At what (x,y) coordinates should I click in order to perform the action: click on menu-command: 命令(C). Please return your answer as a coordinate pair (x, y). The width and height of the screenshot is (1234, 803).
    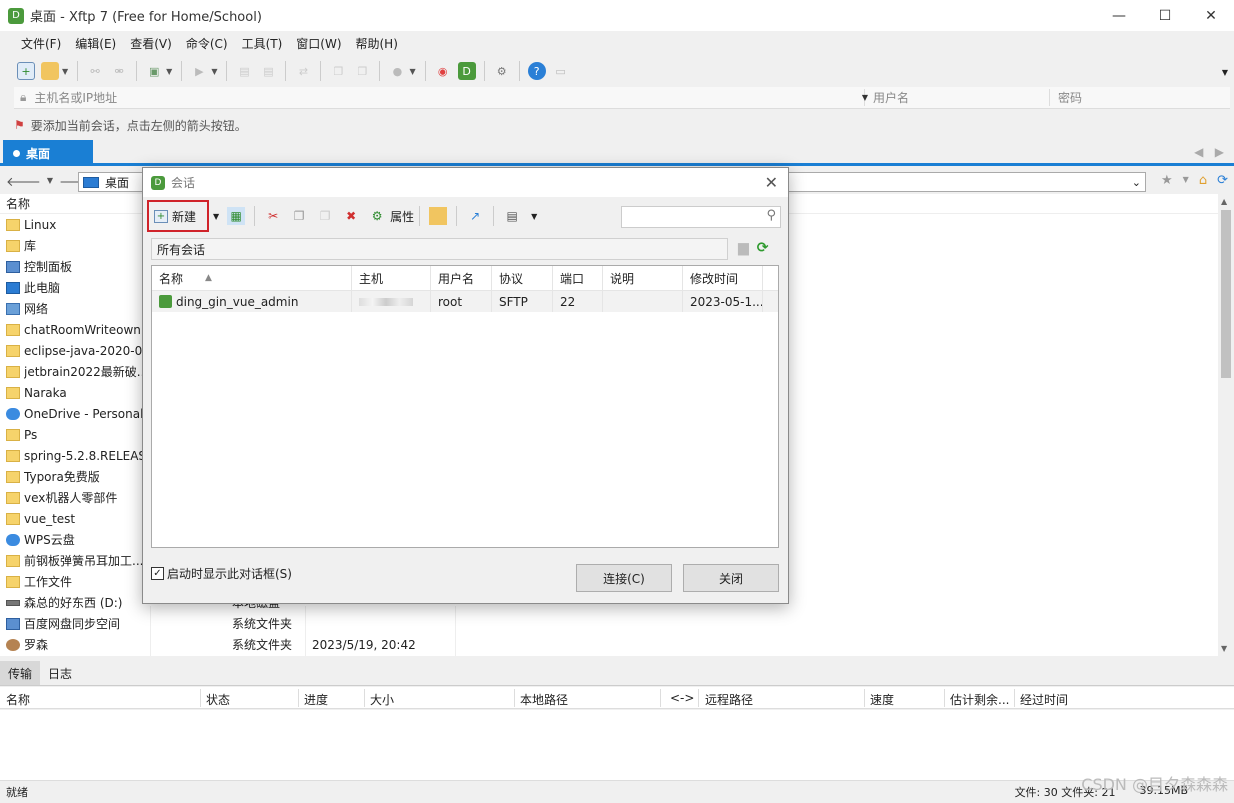
    Looking at the image, I should click on (207, 43).